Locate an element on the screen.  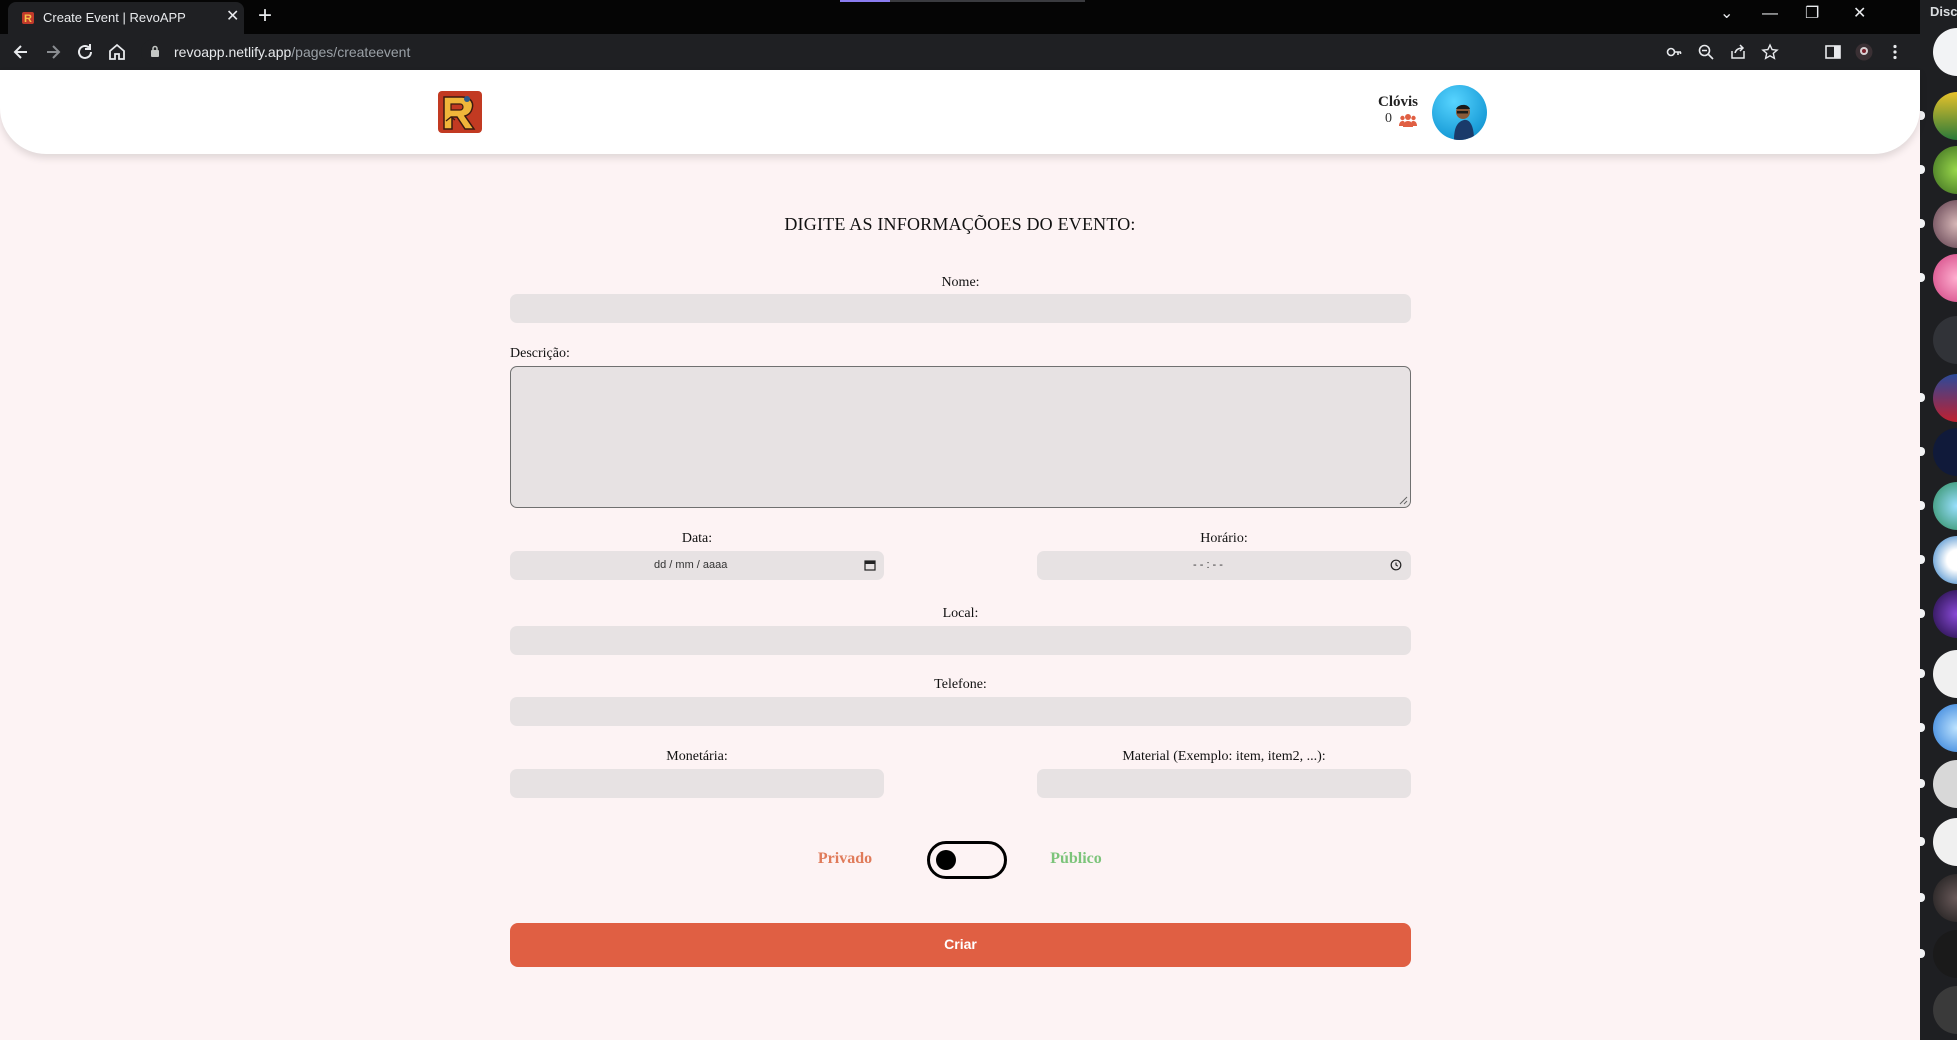
horario-placeholder: - - is located at coordinates (1208, 565).